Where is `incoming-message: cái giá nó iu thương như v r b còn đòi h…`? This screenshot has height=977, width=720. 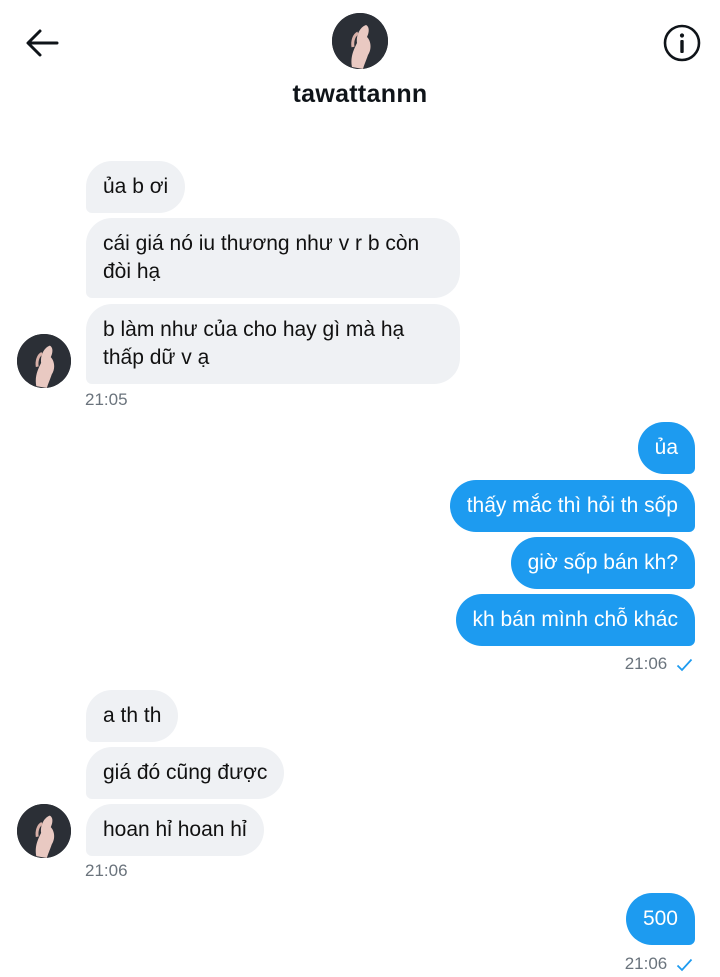 incoming-message: cái giá nó iu thương như v r b còn đòi h… is located at coordinates (273, 258).